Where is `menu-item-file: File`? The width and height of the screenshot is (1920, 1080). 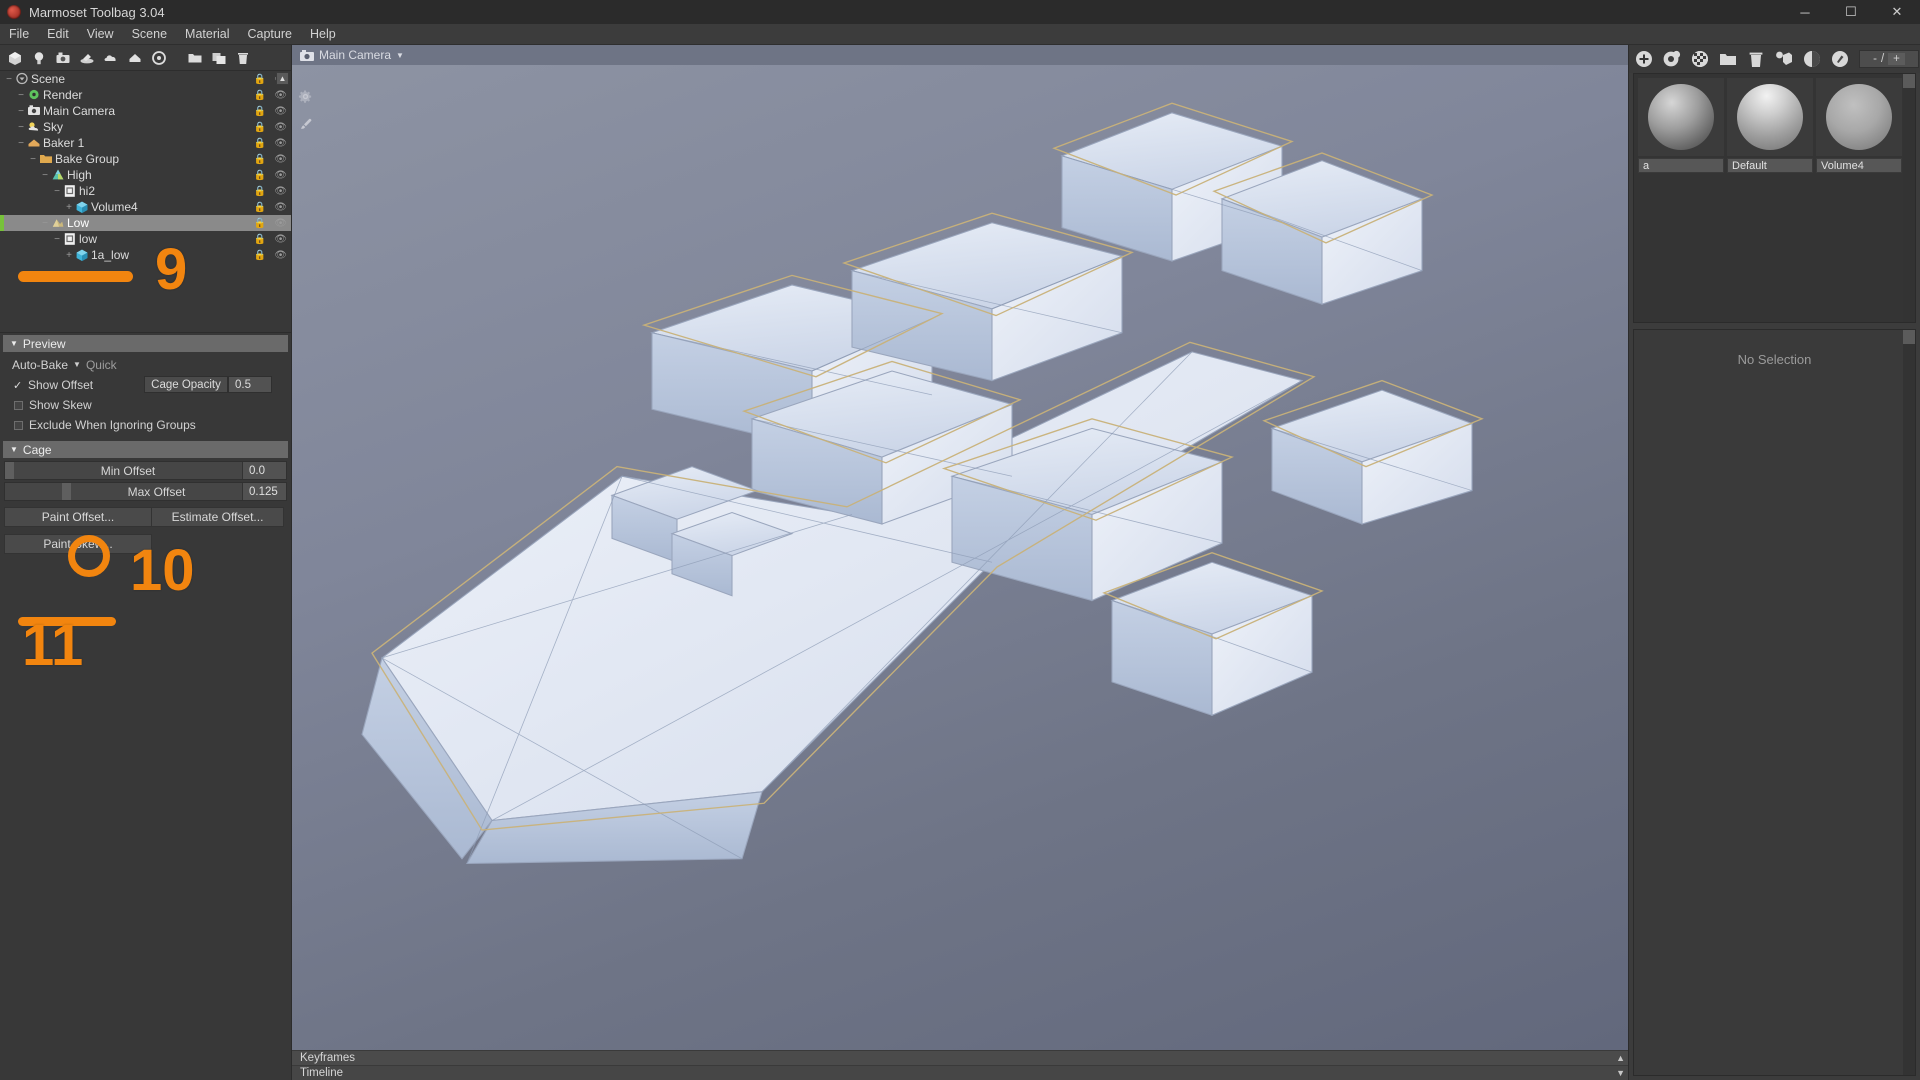
menu-item-file: File is located at coordinates (19, 34).